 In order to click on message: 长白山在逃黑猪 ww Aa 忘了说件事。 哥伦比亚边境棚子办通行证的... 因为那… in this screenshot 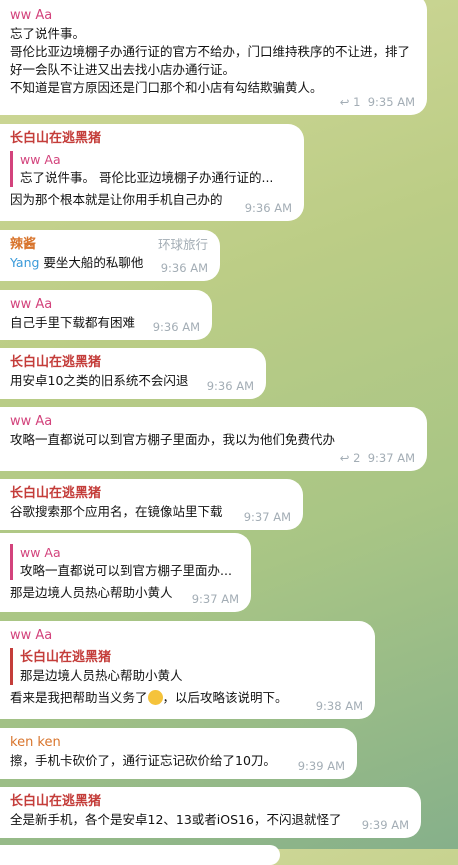, I will do `click(152, 172)`.